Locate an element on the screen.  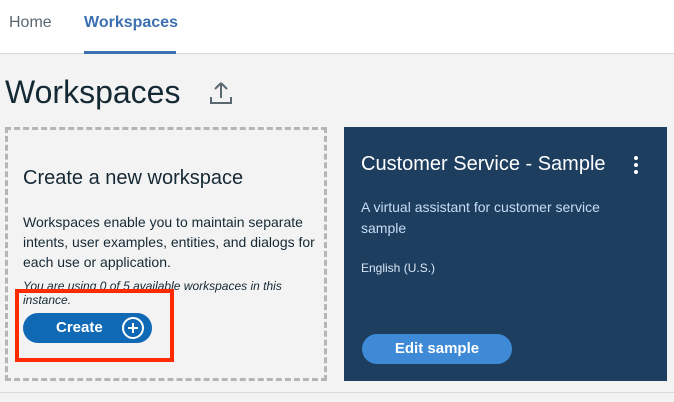
create-button: Create is located at coordinates (87, 328).